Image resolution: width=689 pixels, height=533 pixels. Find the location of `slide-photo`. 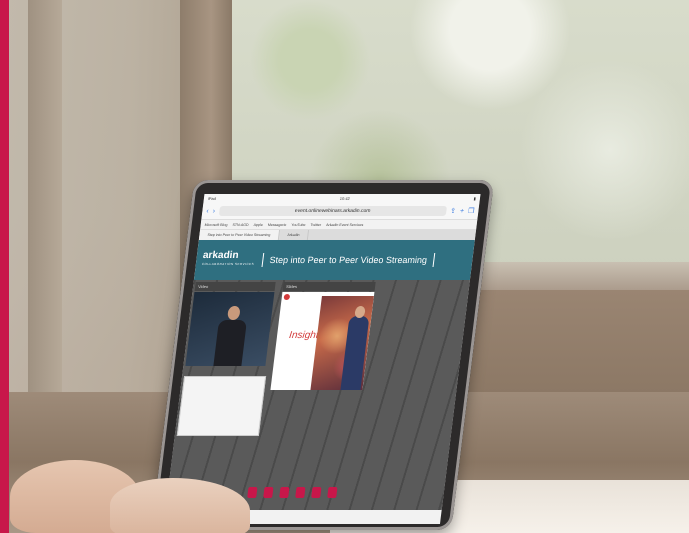

slide-photo is located at coordinates (342, 343).